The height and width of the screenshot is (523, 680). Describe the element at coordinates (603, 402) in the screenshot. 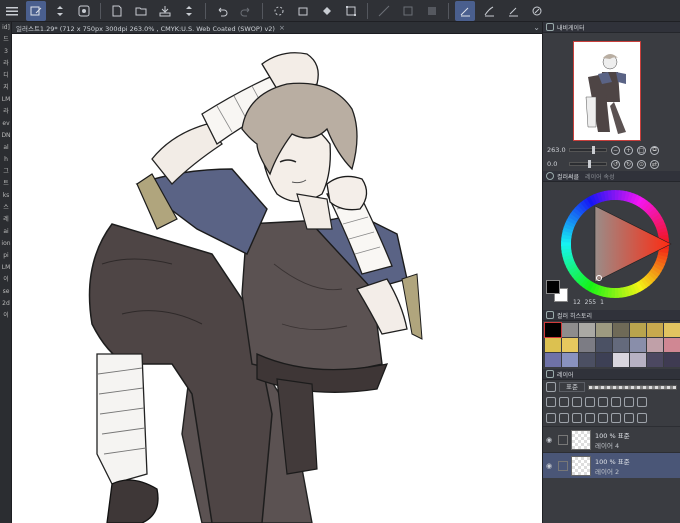

I see `lock-alpha-icon` at that location.